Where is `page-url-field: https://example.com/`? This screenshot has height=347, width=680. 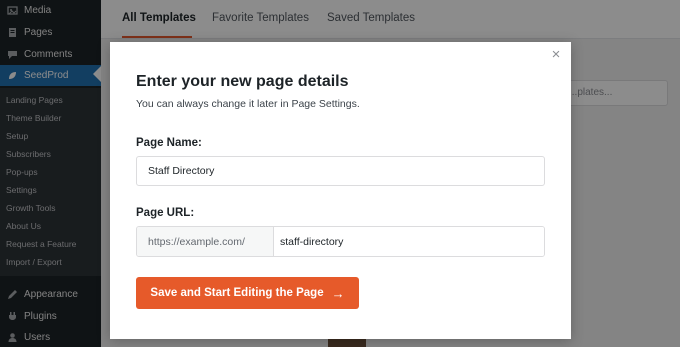
page-url-field: https://example.com/ is located at coordinates (340, 241).